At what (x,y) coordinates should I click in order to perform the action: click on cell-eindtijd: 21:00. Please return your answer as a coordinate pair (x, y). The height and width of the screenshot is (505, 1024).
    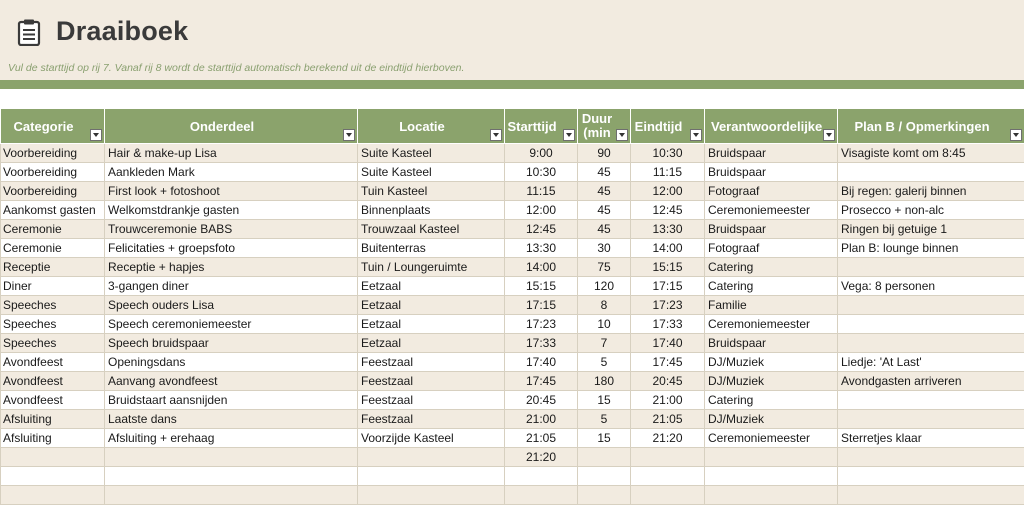
    Looking at the image, I should click on (667, 400).